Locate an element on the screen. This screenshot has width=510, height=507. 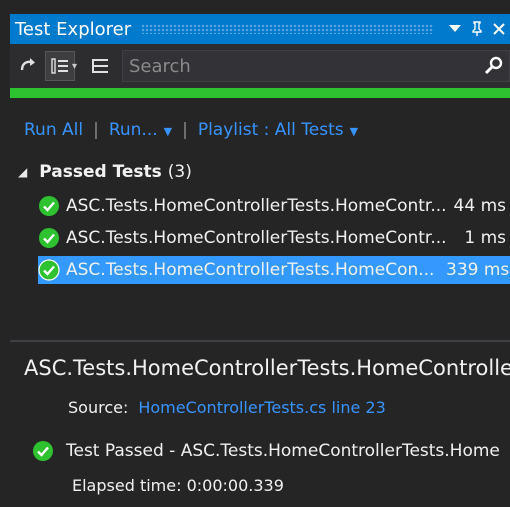
playlist-link: Playlist : All Tests is located at coordinates (271, 130).